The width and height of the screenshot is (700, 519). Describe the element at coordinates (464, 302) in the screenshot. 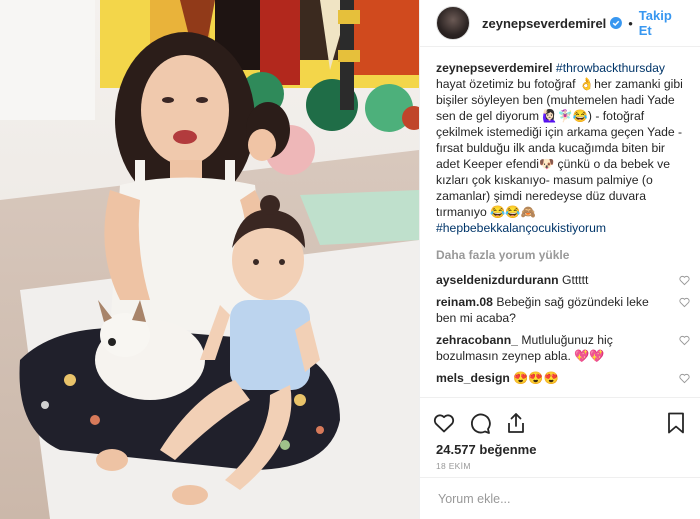

I see `comment-username: reinam.08` at that location.